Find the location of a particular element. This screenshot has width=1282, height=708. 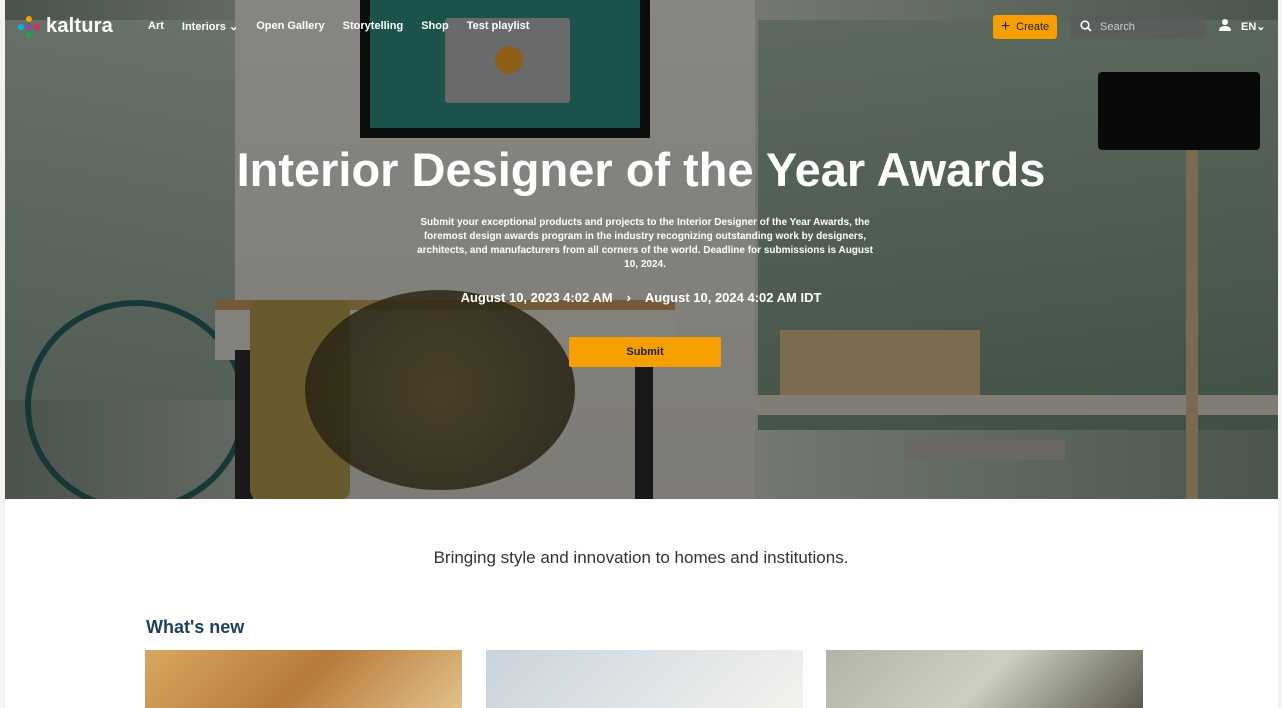

whats-new-title: What's new is located at coordinates (195, 627).